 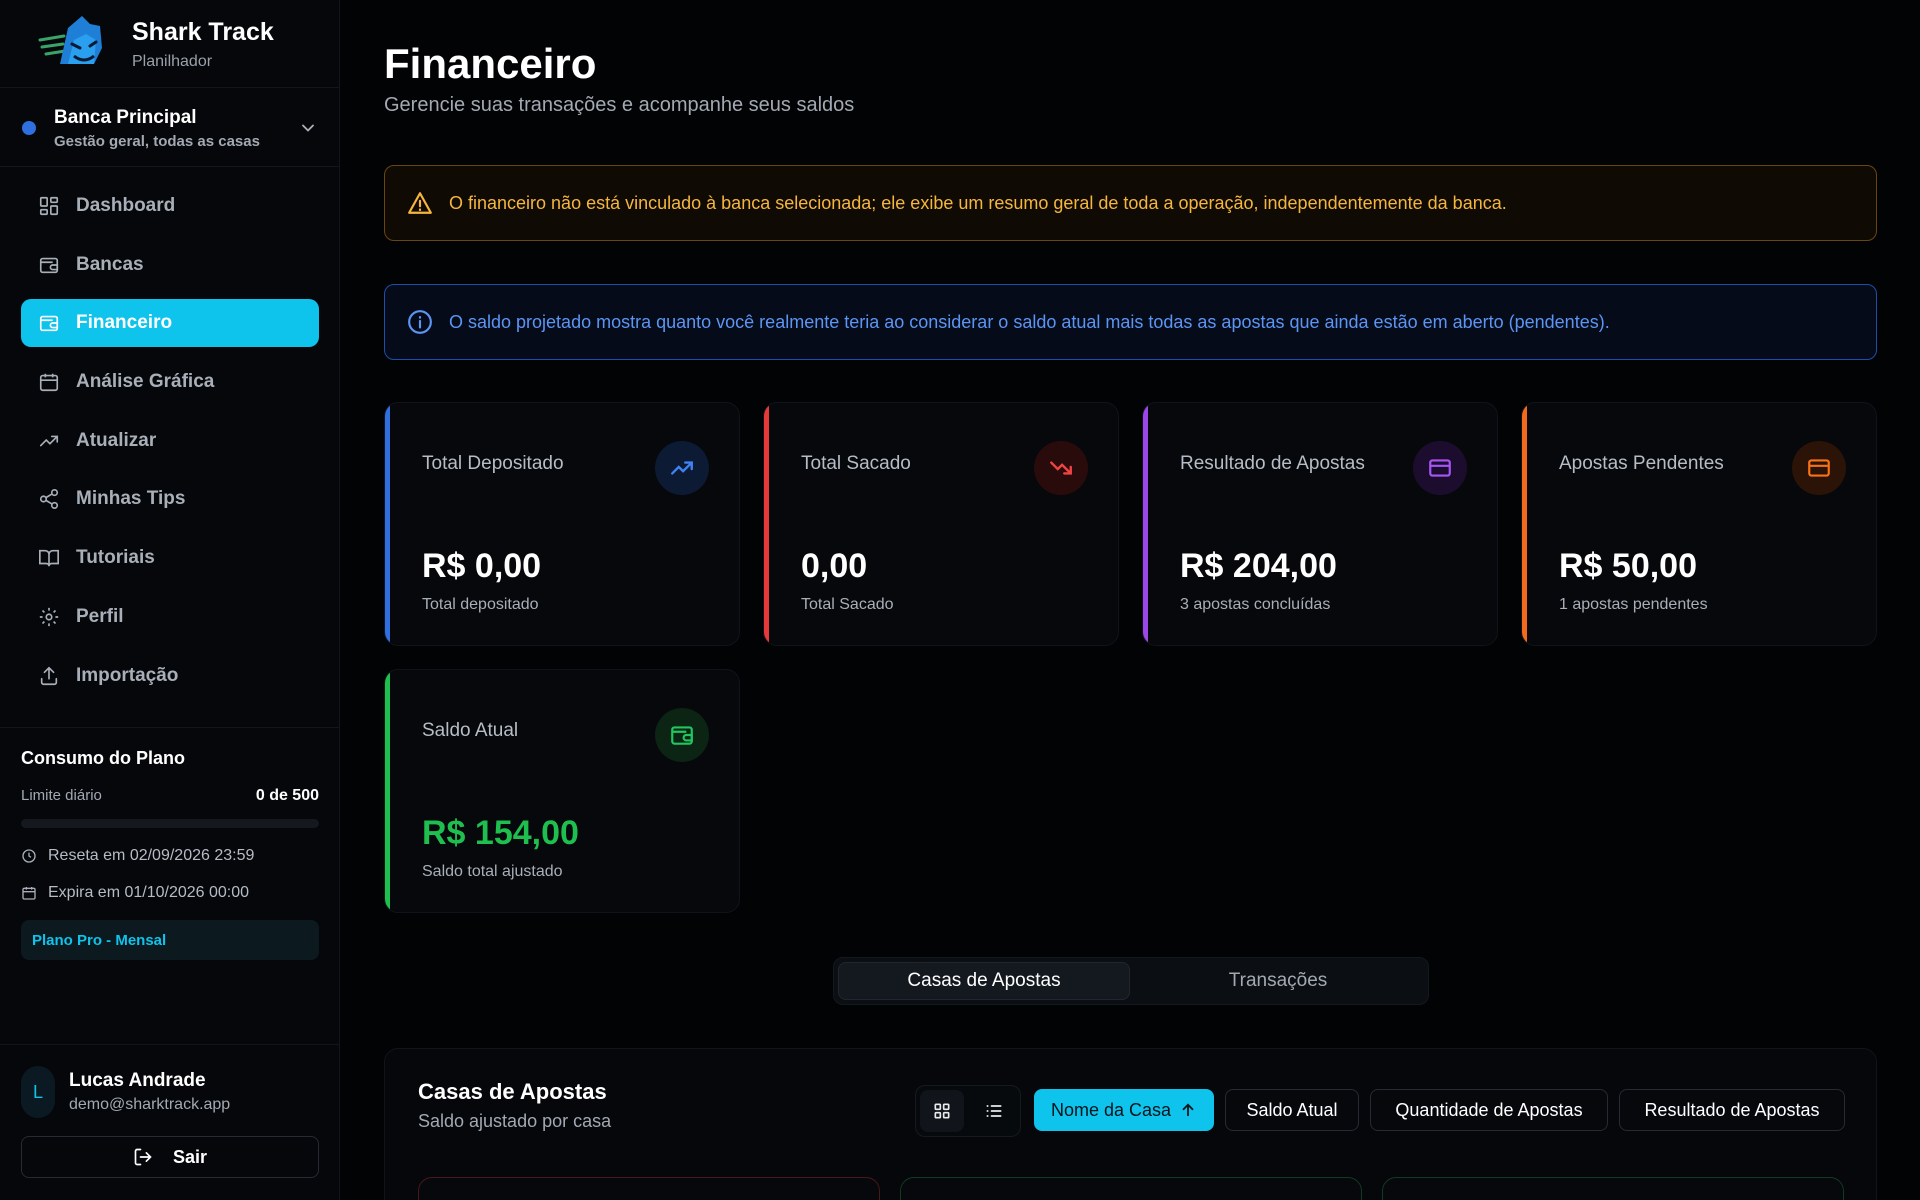 I want to click on card-value: R$ 0,00, so click(x=482, y=566).